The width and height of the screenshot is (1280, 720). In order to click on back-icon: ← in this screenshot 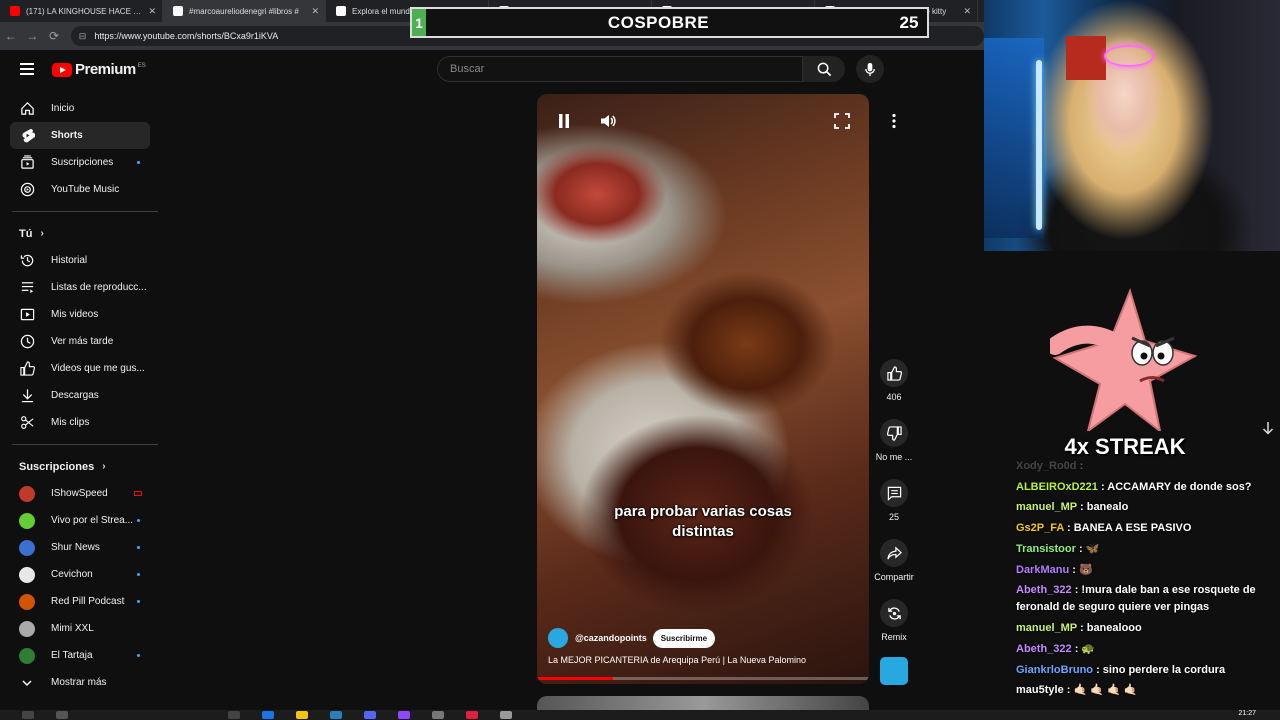, I will do `click(11, 36)`.